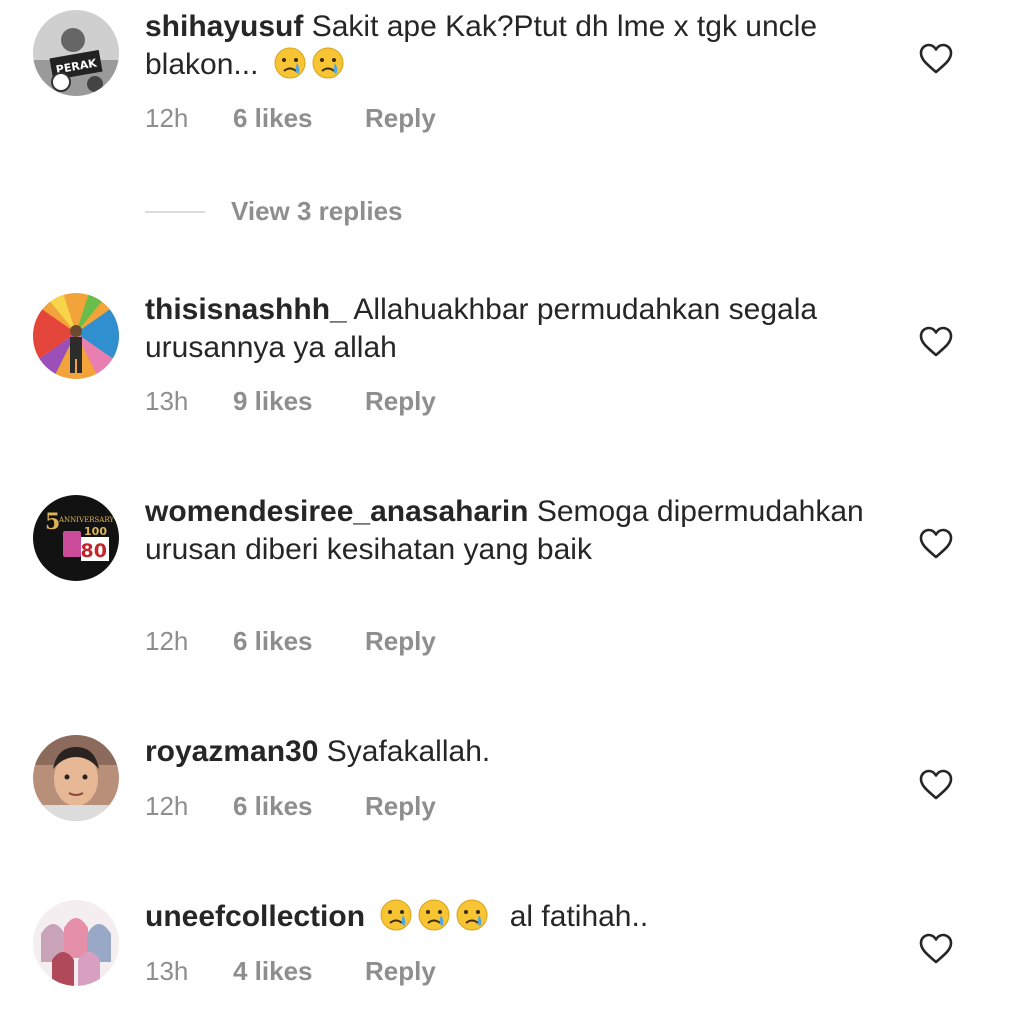 Image resolution: width=1013 pixels, height=1024 pixels. What do you see at coordinates (317, 211) in the screenshot?
I see `view-replies-label: View 3 replies` at bounding box center [317, 211].